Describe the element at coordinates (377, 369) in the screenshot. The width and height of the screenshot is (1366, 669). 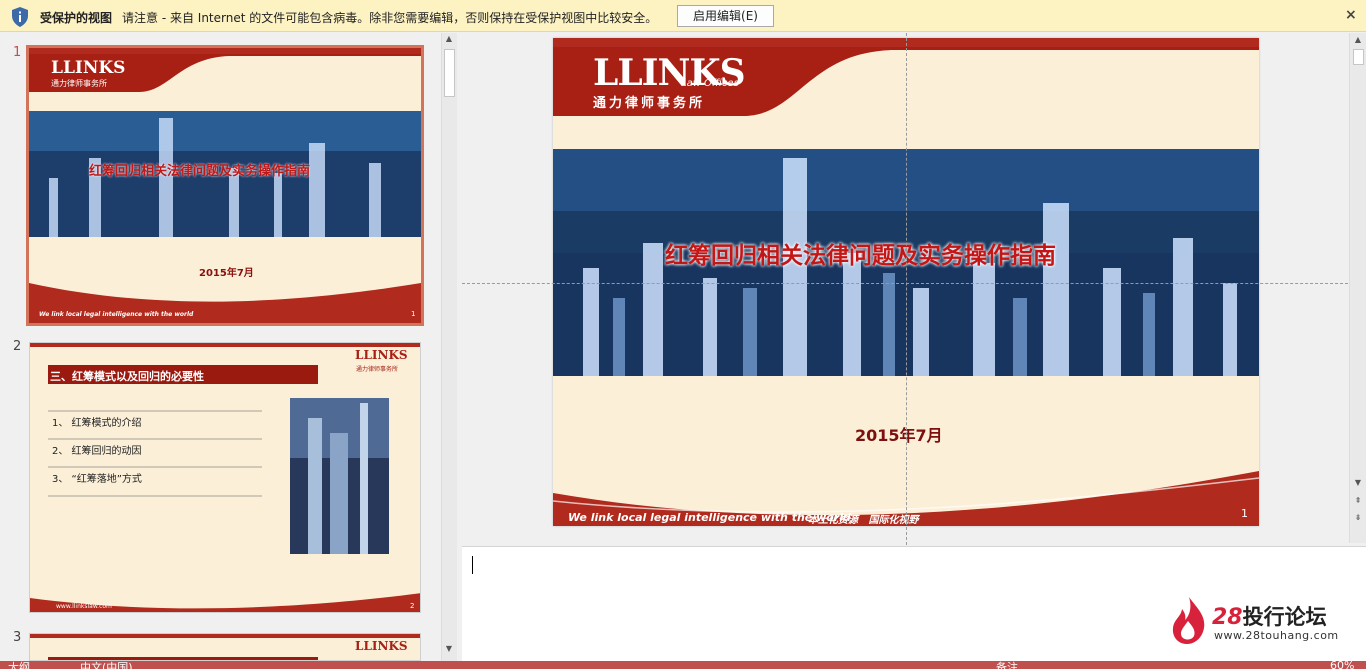
I see `slide-2-thumb-logo-cn: 通力律师事务所` at that location.